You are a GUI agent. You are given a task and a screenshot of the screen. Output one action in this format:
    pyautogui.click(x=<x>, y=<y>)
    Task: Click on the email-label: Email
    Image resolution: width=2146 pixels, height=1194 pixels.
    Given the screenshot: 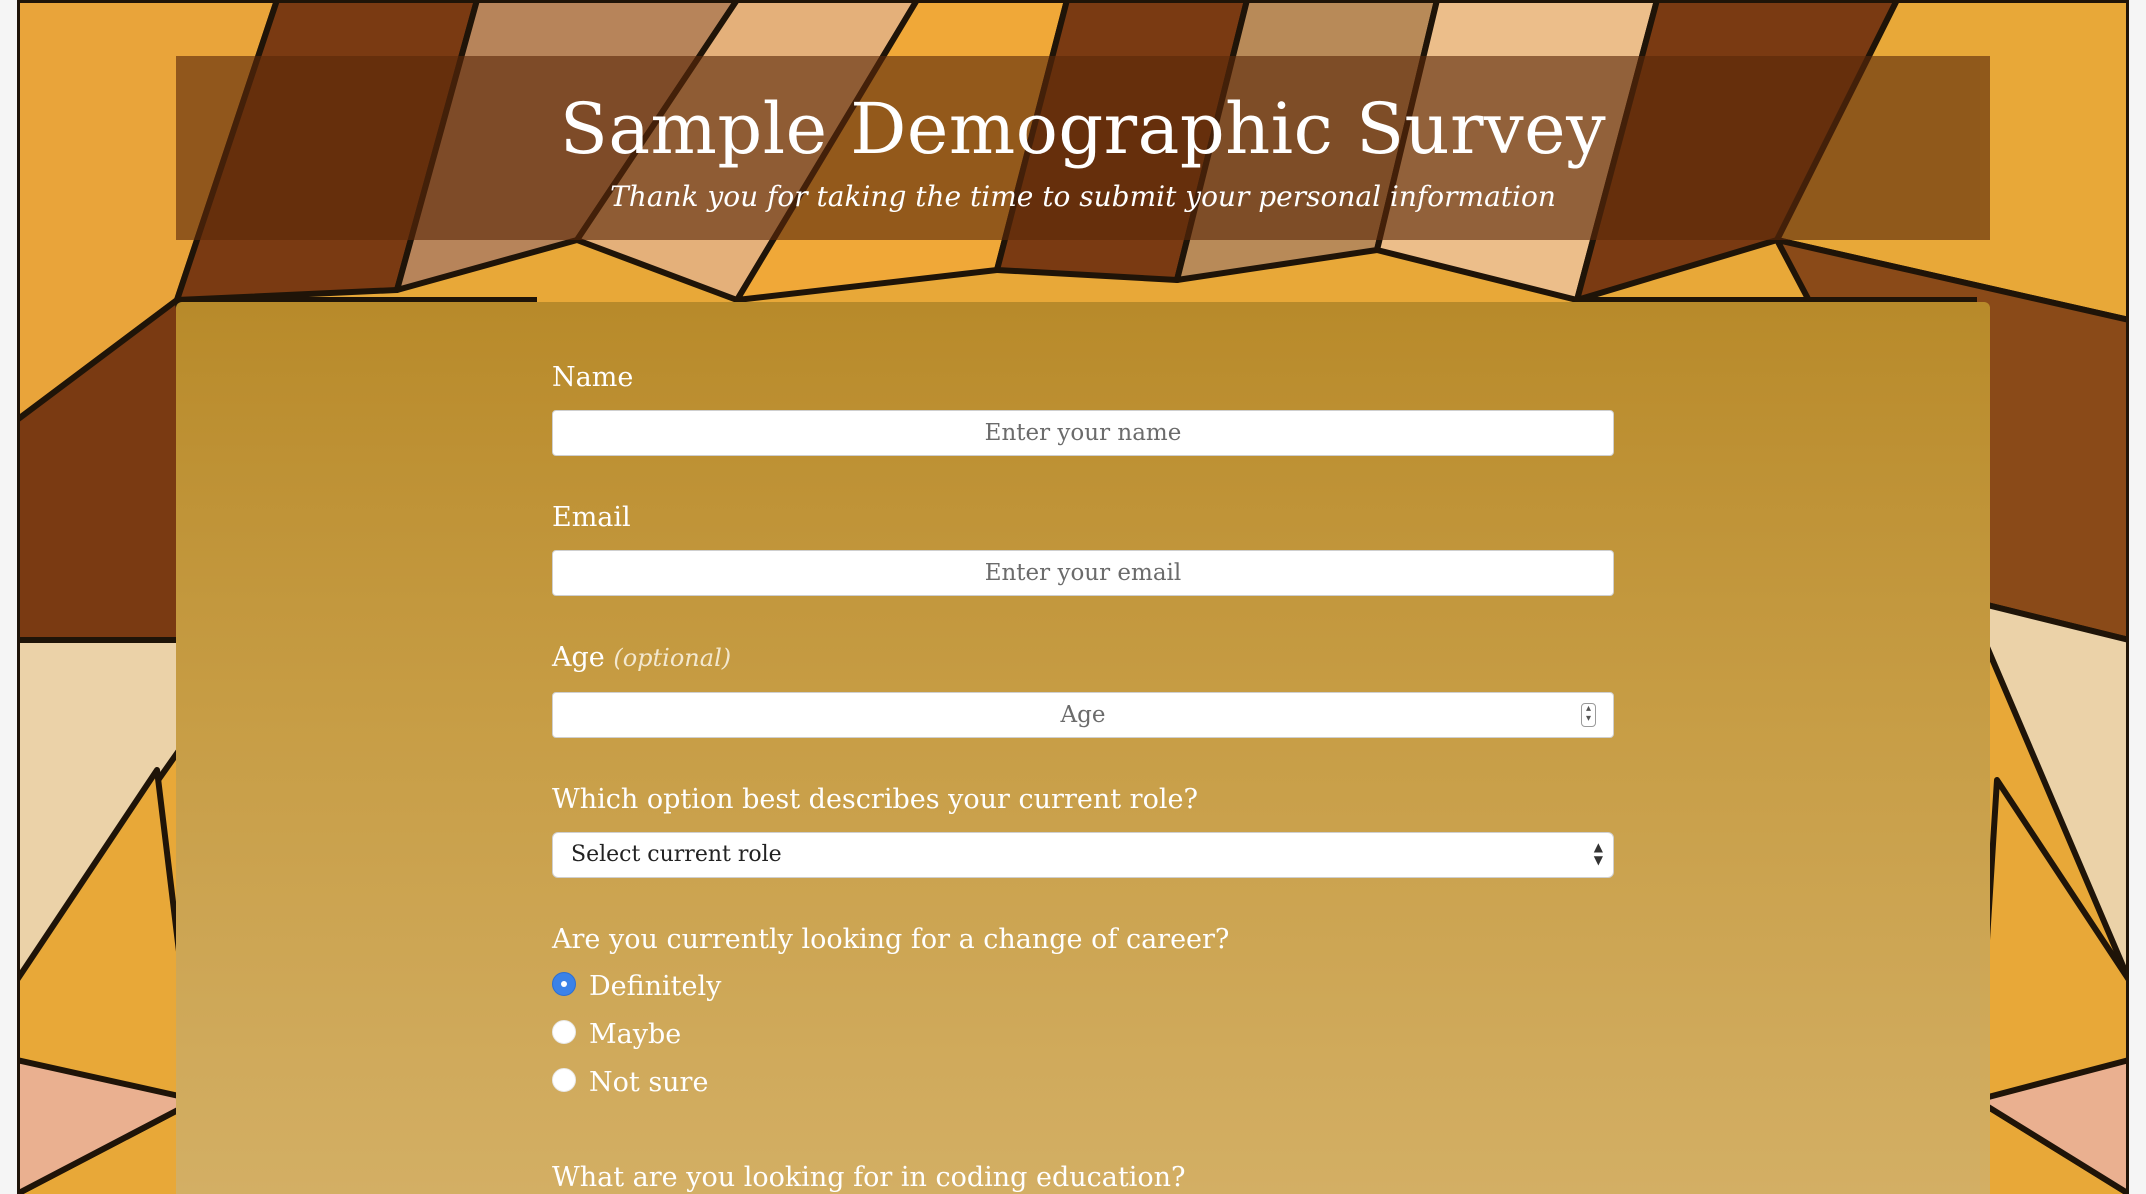 What is the action you would take?
    pyautogui.click(x=591, y=517)
    